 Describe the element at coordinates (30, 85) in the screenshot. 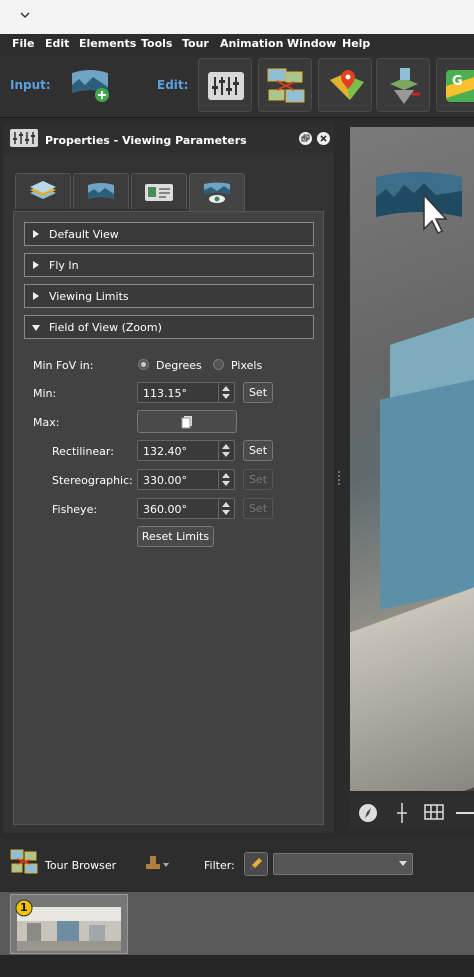

I see `input-label: Input:` at that location.